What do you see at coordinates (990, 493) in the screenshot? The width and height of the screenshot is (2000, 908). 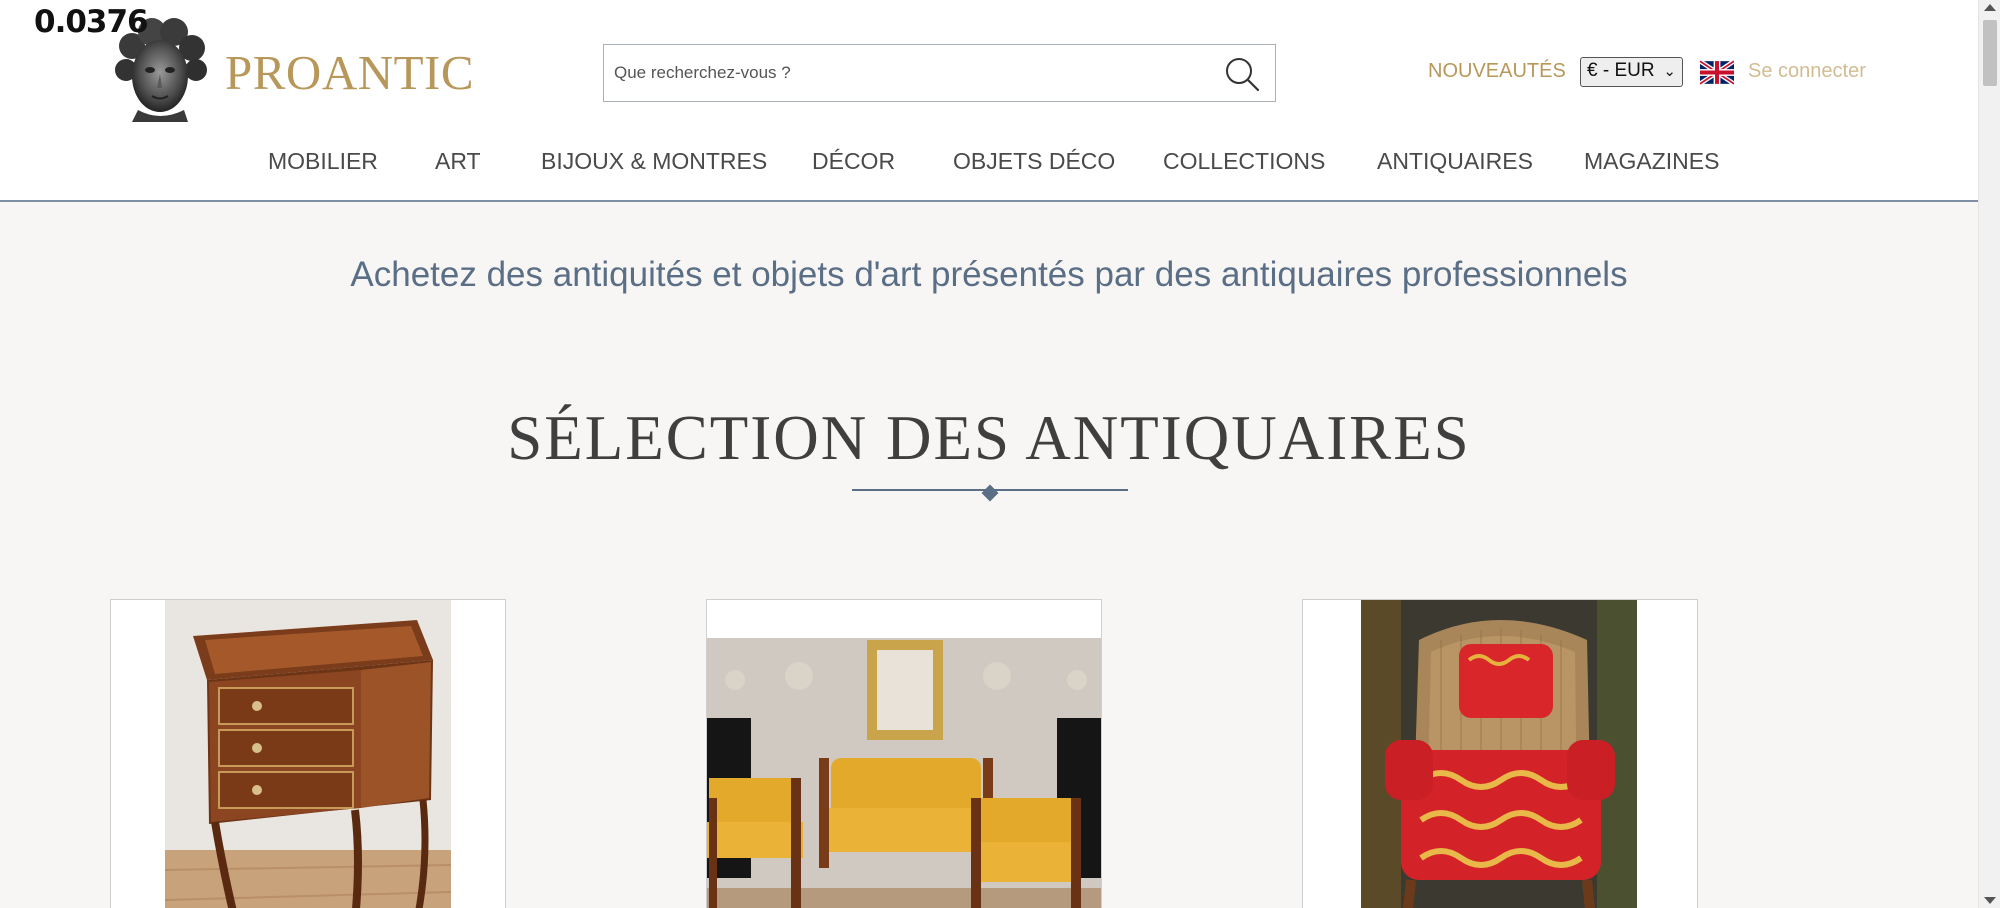 I see `diamond-icon` at bounding box center [990, 493].